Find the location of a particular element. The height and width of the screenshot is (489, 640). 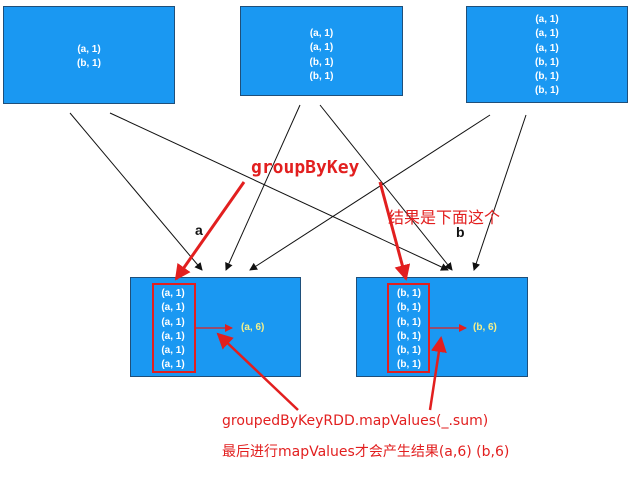

result-note-label: 结果是下面这个 is located at coordinates (444, 217).